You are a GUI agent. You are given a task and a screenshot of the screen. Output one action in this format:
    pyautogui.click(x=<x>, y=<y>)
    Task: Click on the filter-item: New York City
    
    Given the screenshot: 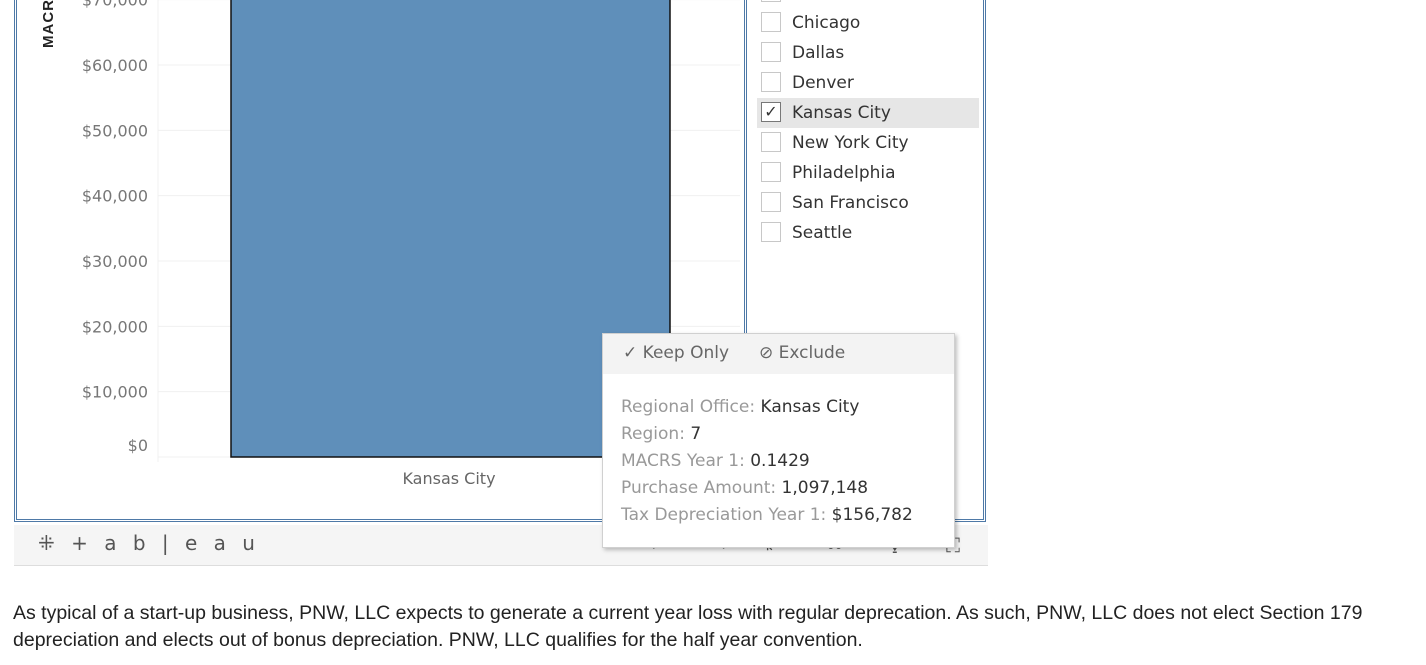 What is the action you would take?
    pyautogui.click(x=868, y=143)
    